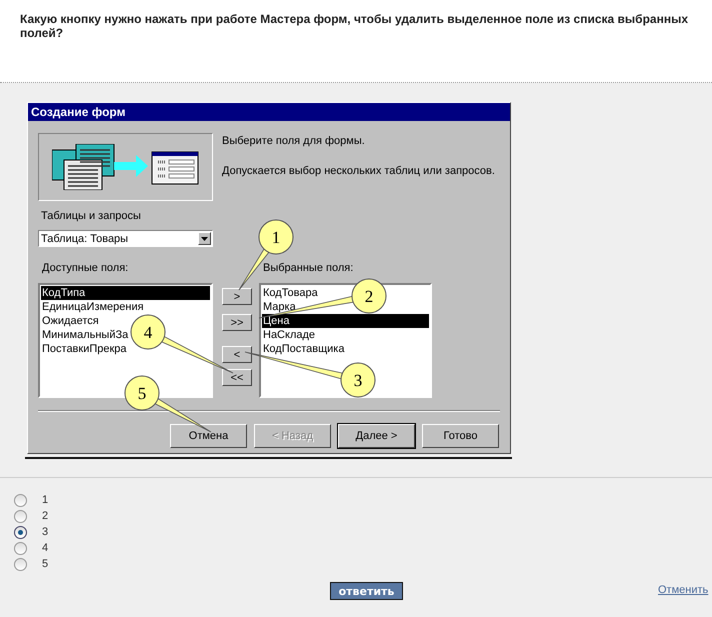  What do you see at coordinates (294, 141) in the screenshot?
I see `instruction-text: Выберите поля для формы.` at bounding box center [294, 141].